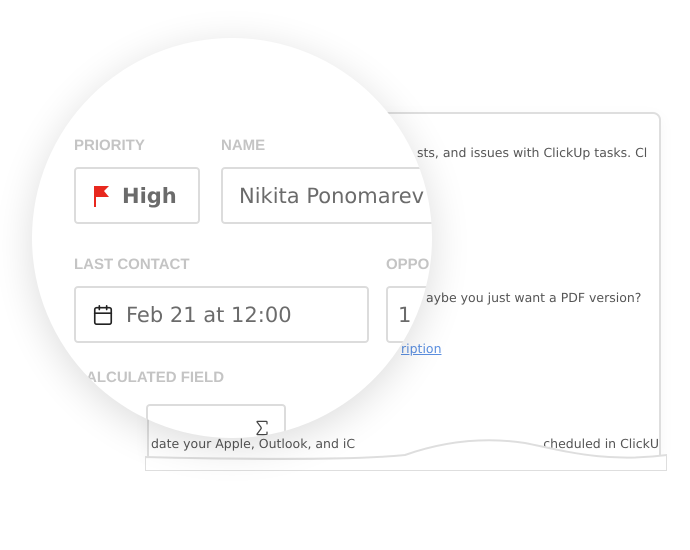  Describe the element at coordinates (103, 315) in the screenshot. I see `calendar-icon` at that location.